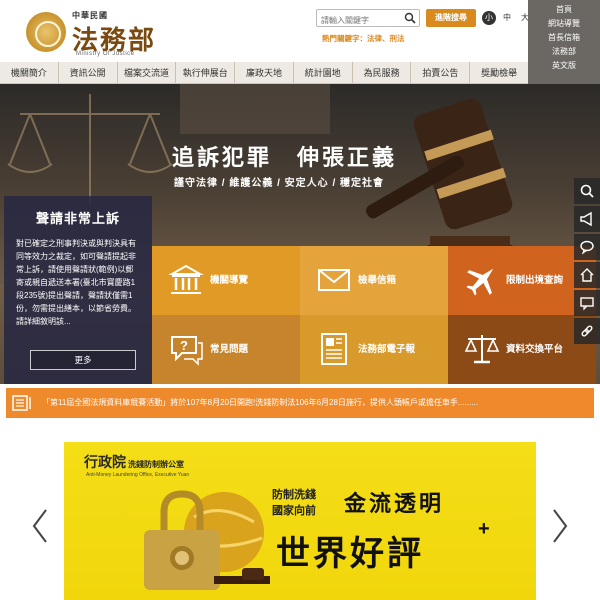  I want to click on seal-icon, so click(46, 32).